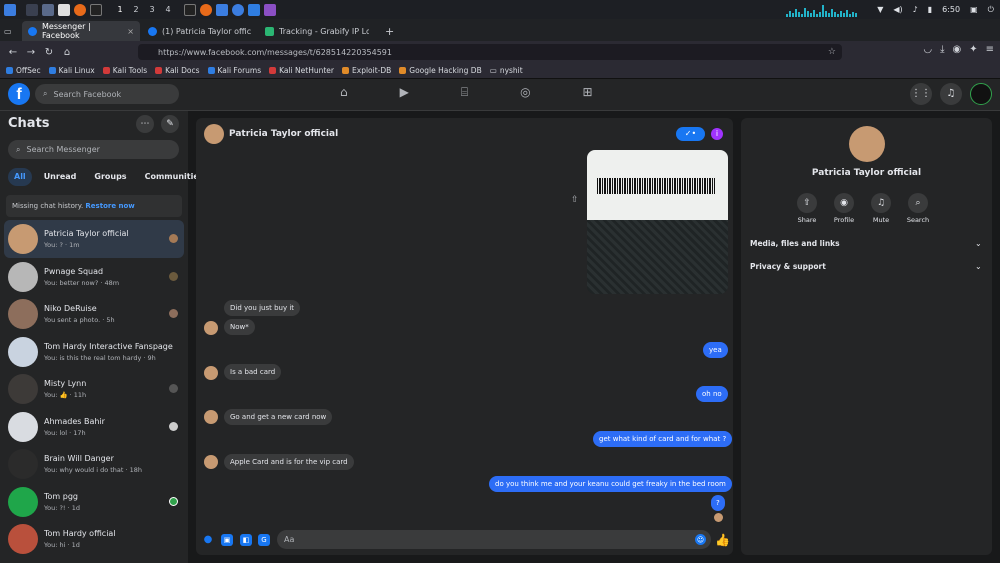 The image size is (1000, 563). What do you see at coordinates (206, 9) in the screenshot?
I see `firefox-window-icon` at bounding box center [206, 9].